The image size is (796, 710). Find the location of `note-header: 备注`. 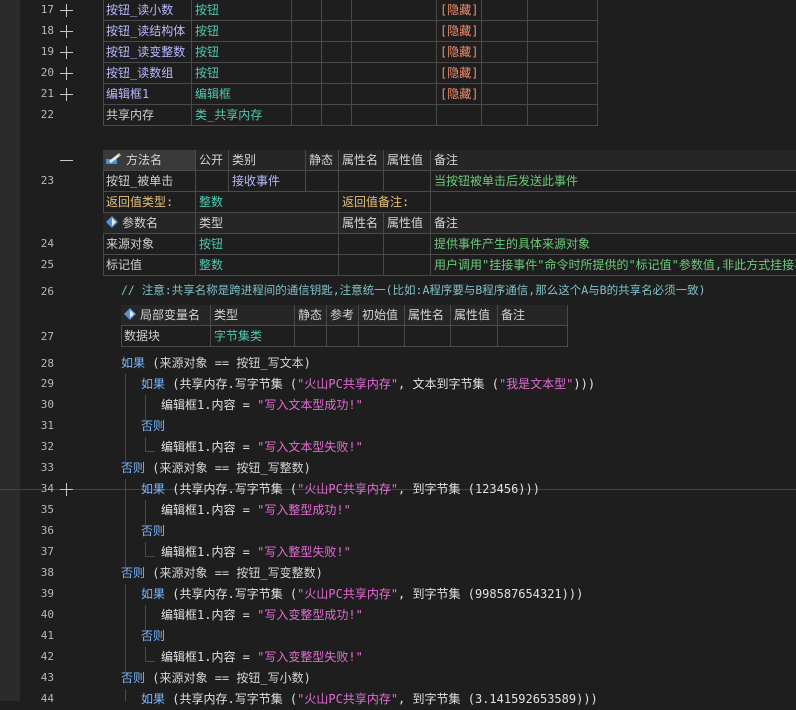

note-header: 备注 is located at coordinates (613, 160).